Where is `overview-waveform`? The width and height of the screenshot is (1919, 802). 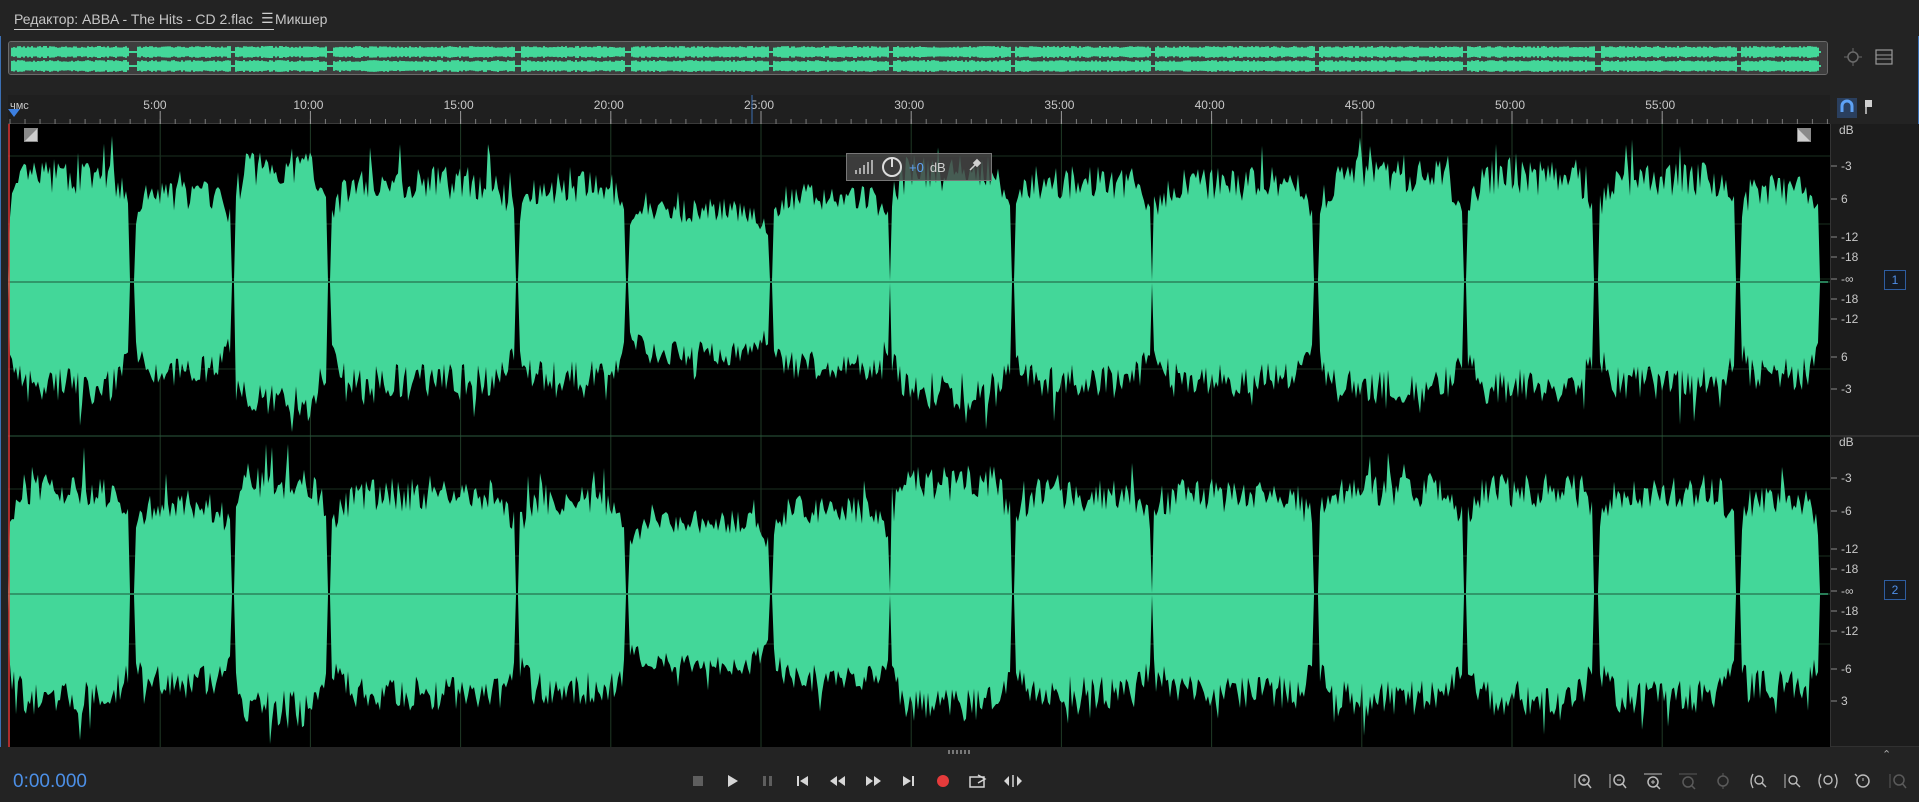 overview-waveform is located at coordinates (918, 58).